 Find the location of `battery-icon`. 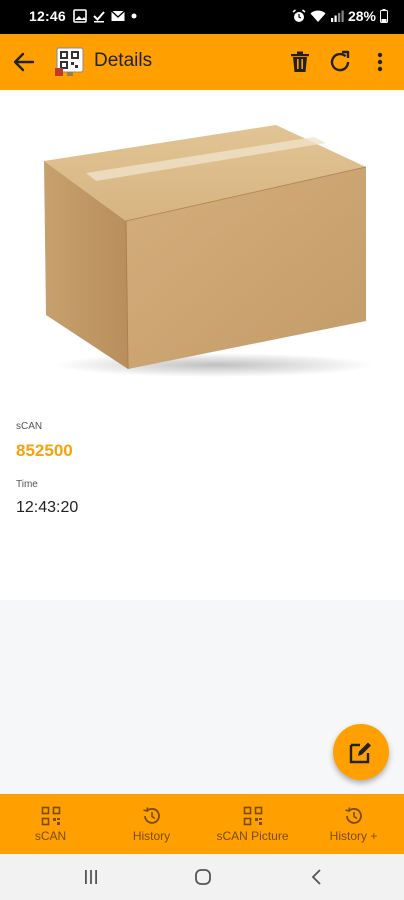

battery-icon is located at coordinates (384, 16).